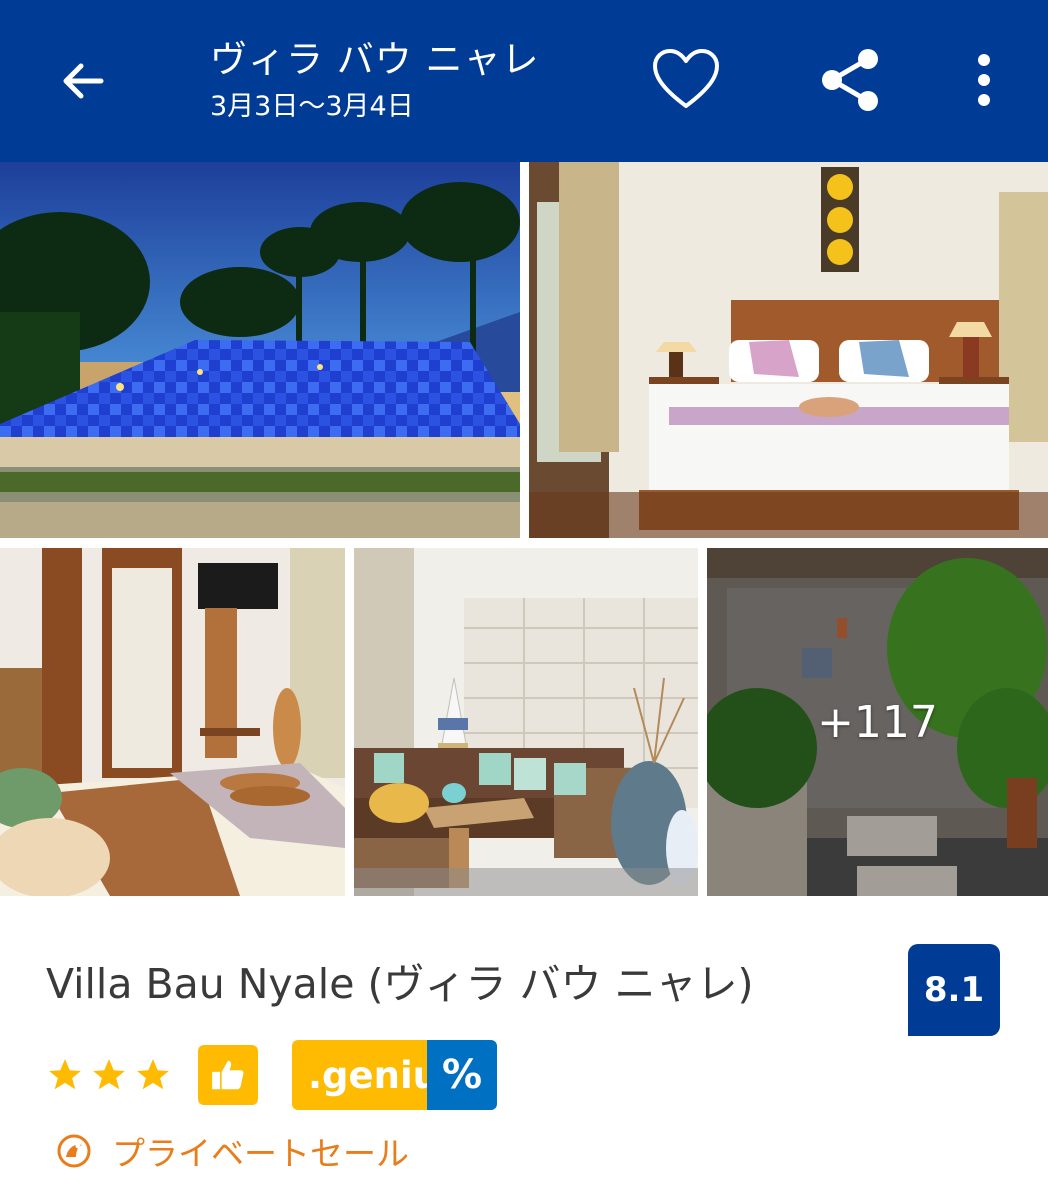  I want to click on private-sale-label: プライベートセール, so click(260, 1153).